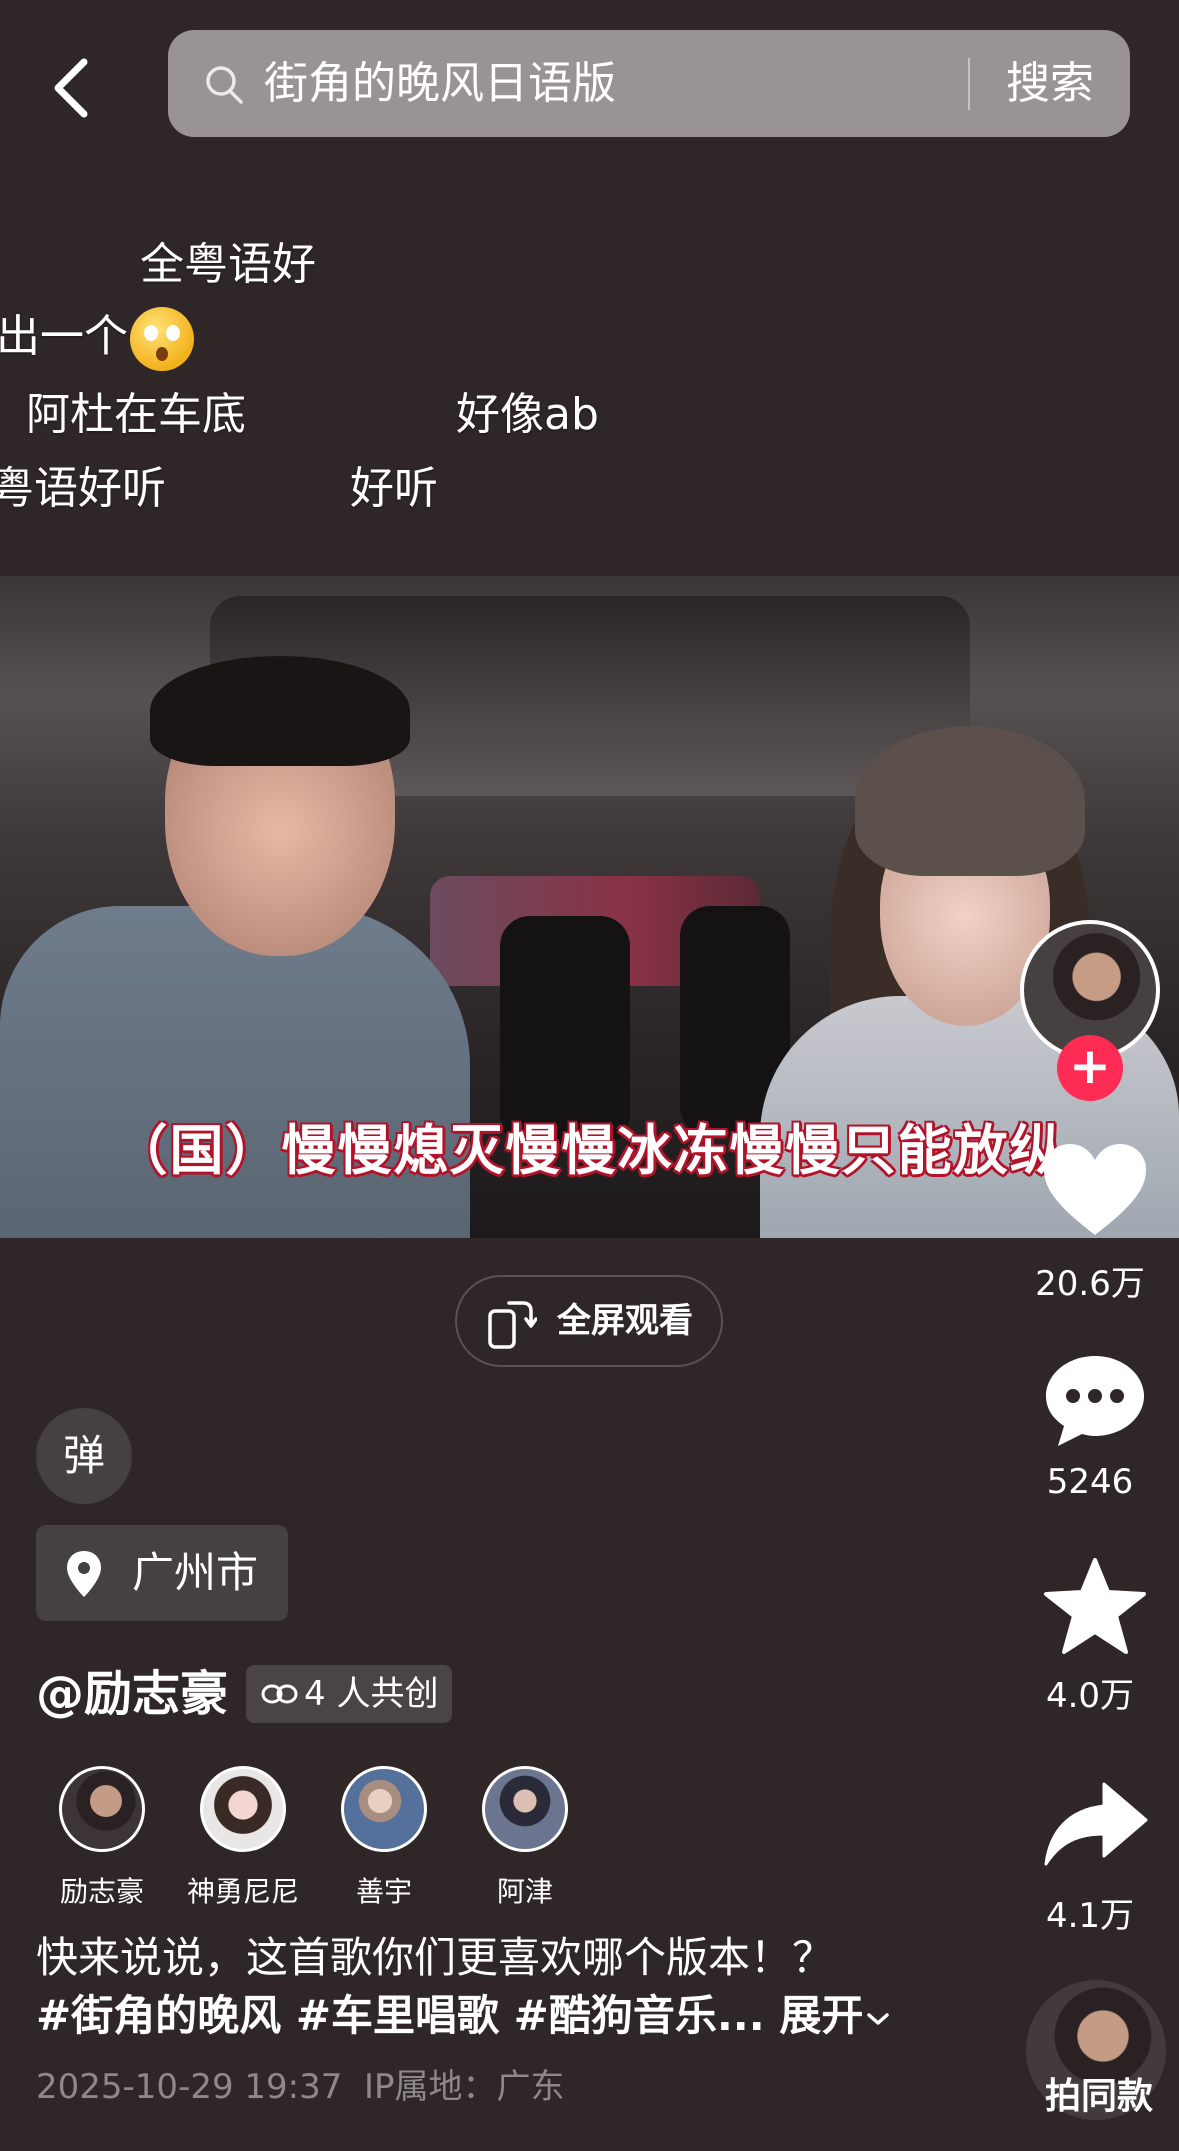  I want to click on search-icon, so click(224, 85).